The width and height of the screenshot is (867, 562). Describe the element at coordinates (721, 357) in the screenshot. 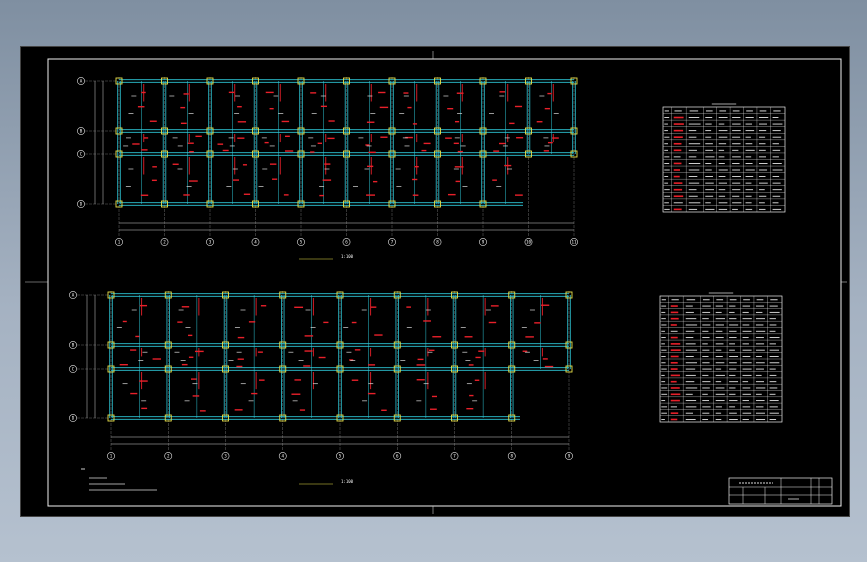

I see `rebar-table-lower` at that location.